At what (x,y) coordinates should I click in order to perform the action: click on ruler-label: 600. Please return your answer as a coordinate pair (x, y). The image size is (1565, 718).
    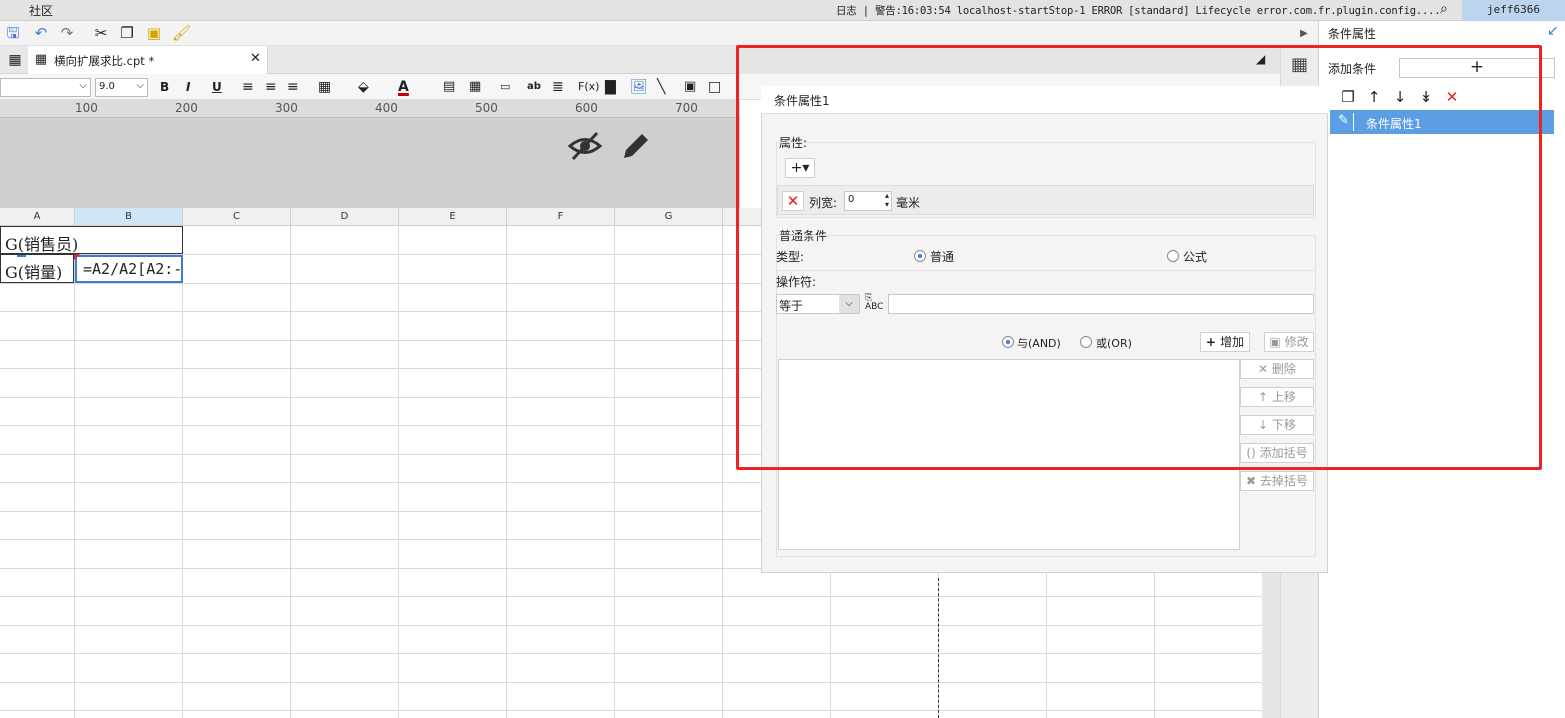
    Looking at the image, I should click on (586, 108).